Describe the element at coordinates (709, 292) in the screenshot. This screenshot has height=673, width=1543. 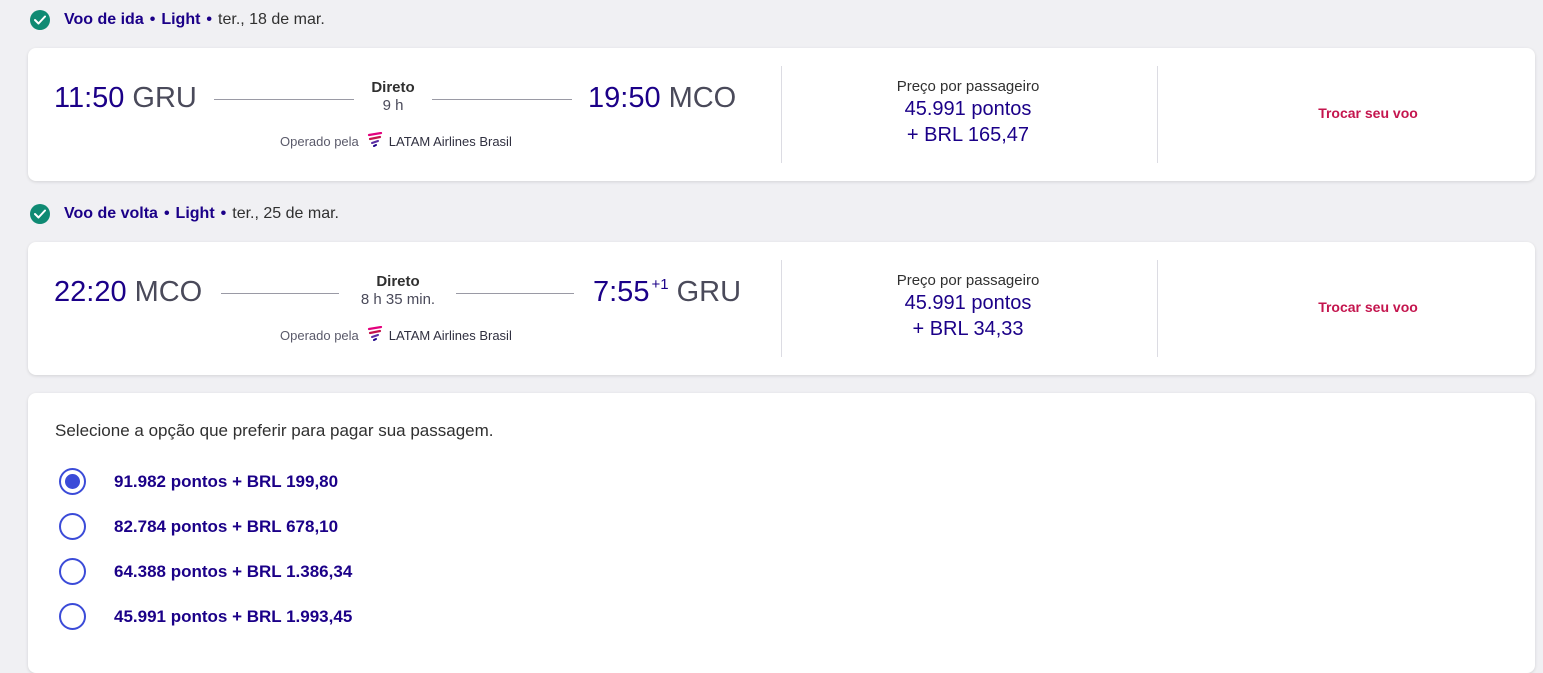
I see `arrival-airport: GRU` at that location.